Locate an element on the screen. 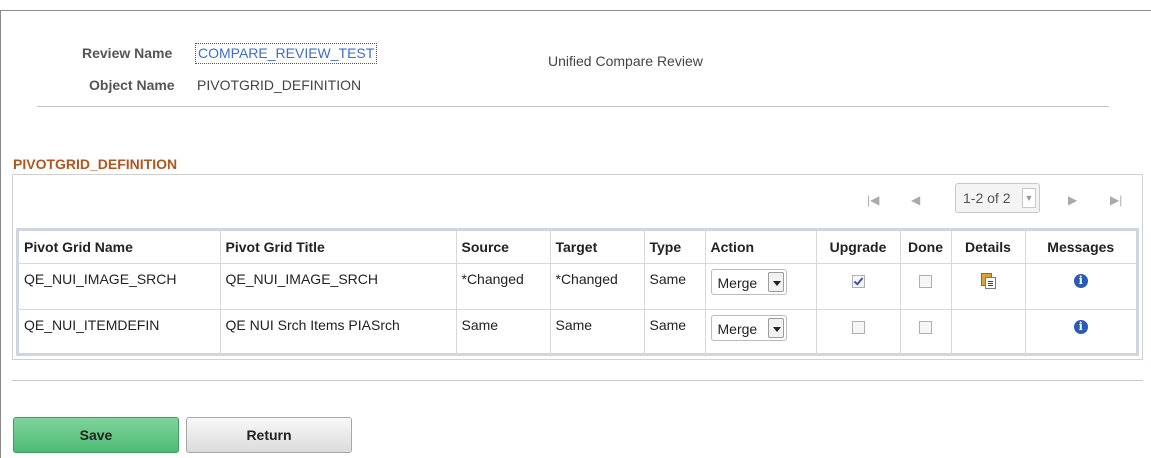 The image size is (1151, 458). chevron-down-icon: ▼ is located at coordinates (1029, 198).